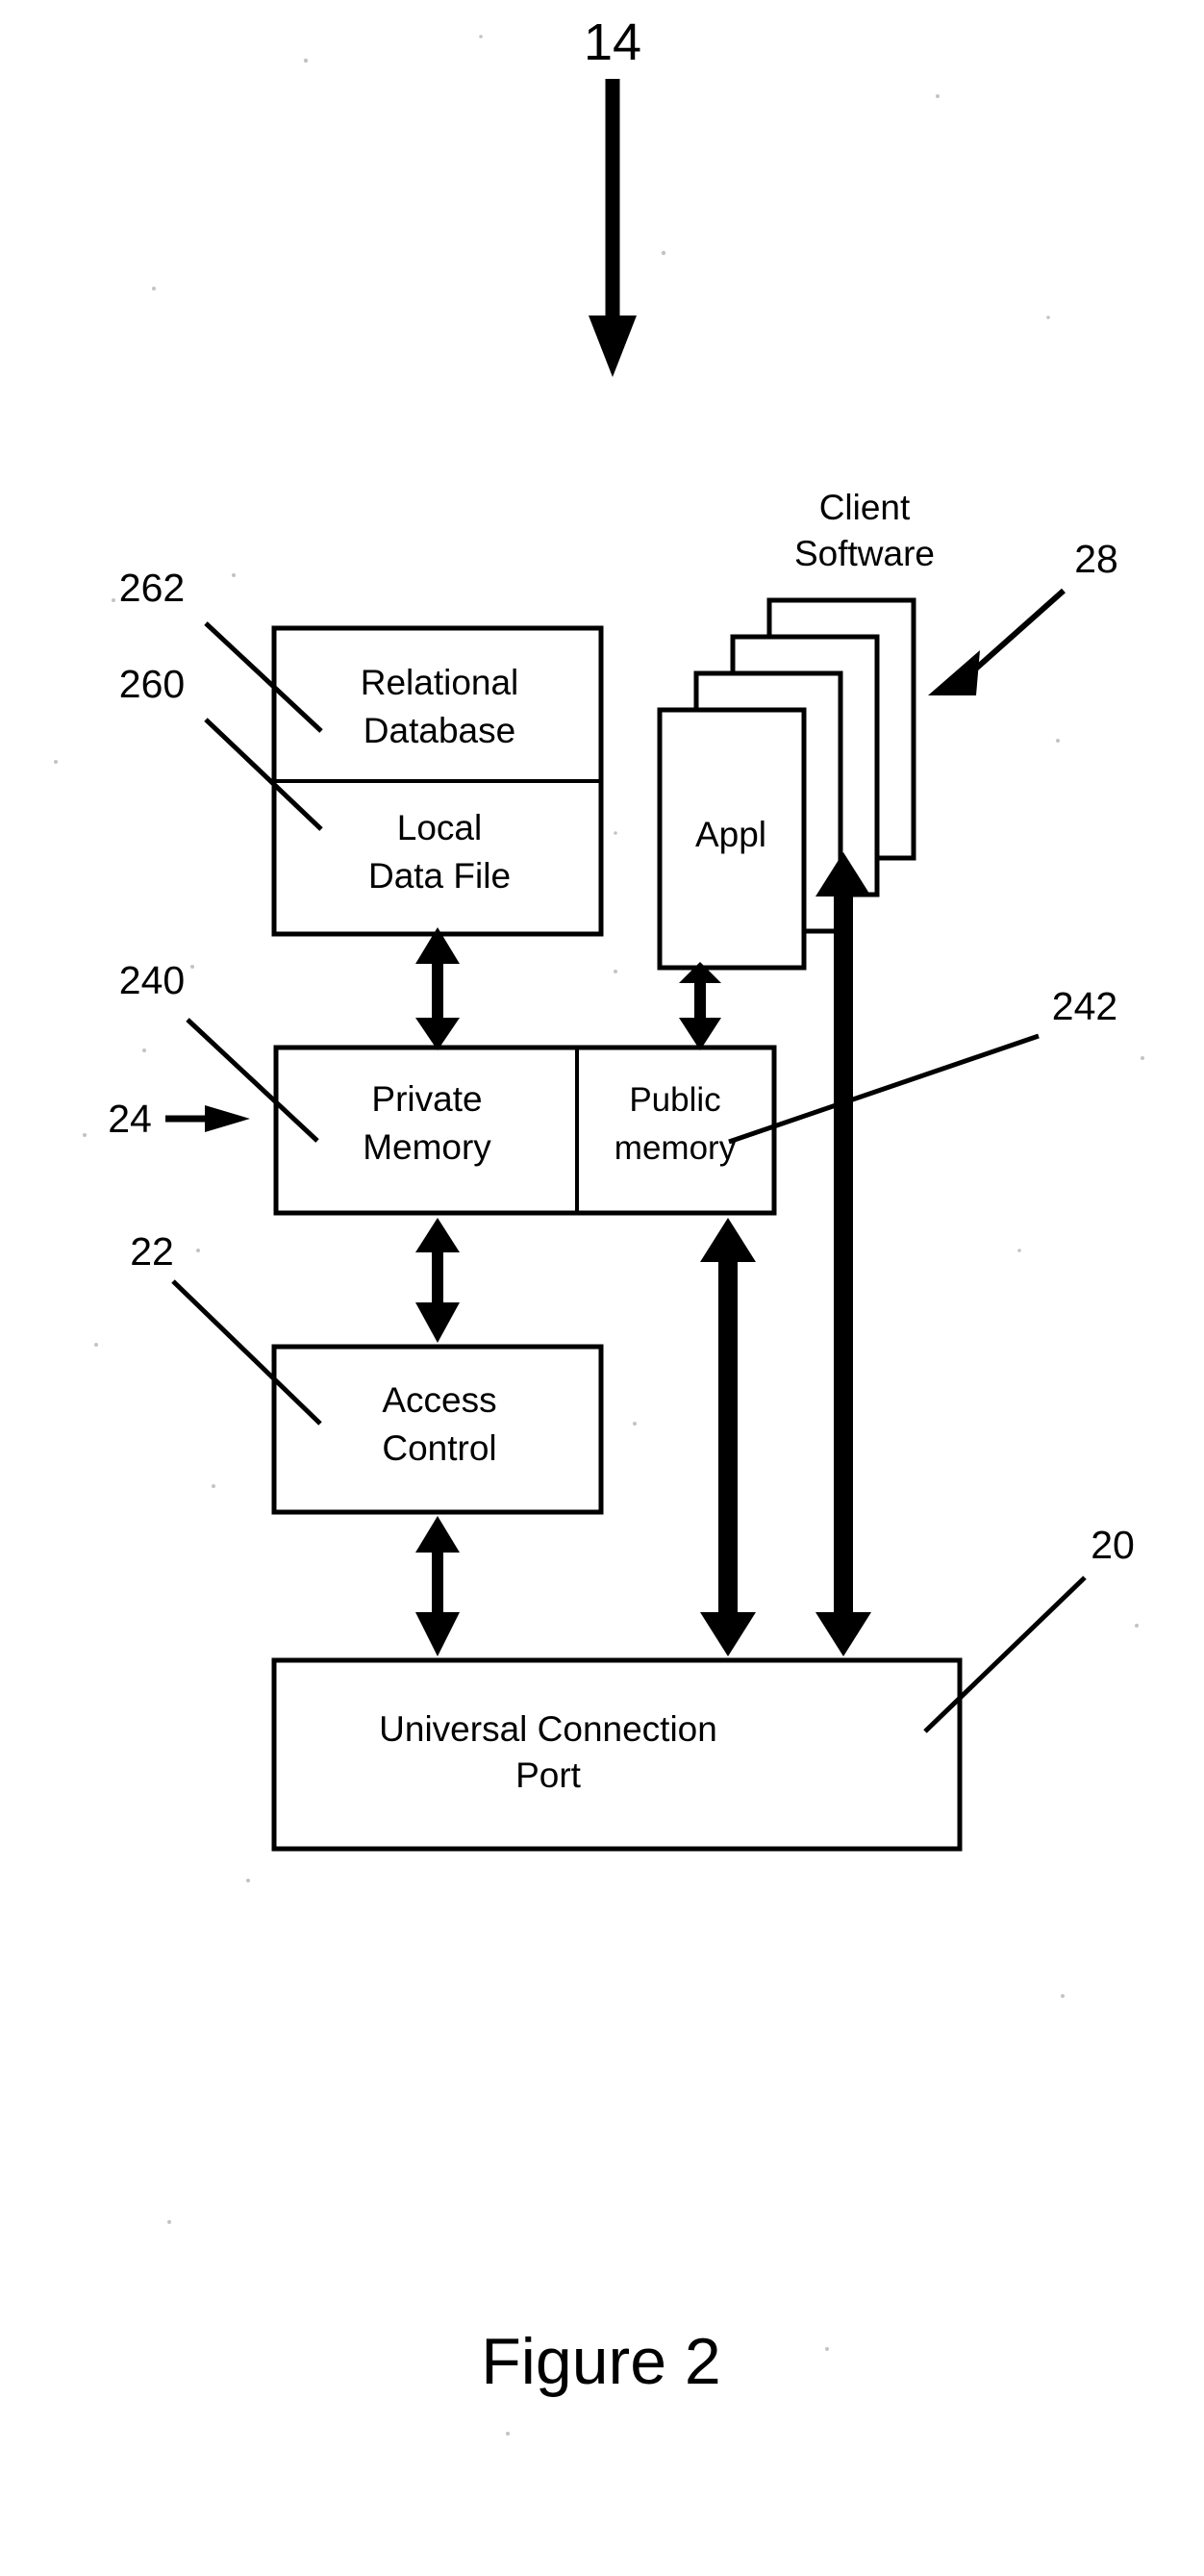 Image resolution: width=1204 pixels, height=2576 pixels. Describe the element at coordinates (439, 730) in the screenshot. I see `relational-database-line2: Database` at that location.